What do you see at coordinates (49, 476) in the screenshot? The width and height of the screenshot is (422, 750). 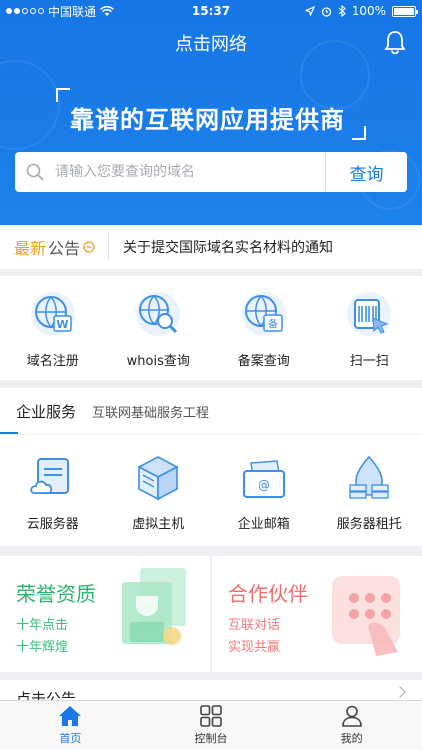 I see `cloud-server-icon` at bounding box center [49, 476].